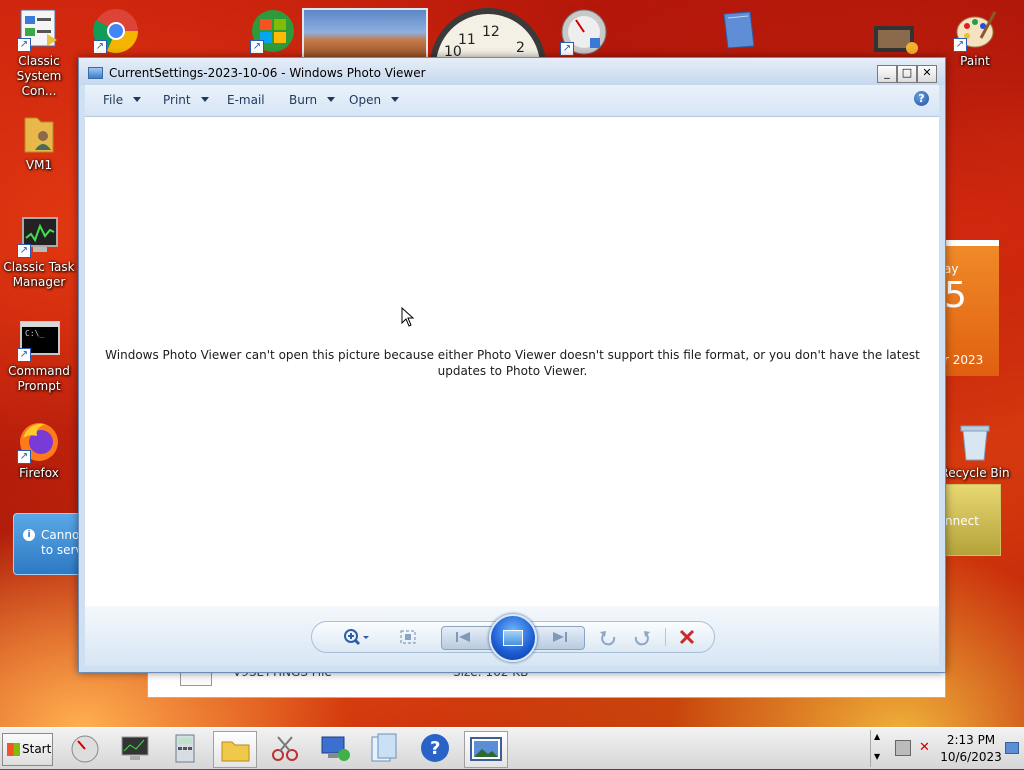 This screenshot has width=1024, height=770. I want to click on notification-text: Canno to serv, so click(62, 542).